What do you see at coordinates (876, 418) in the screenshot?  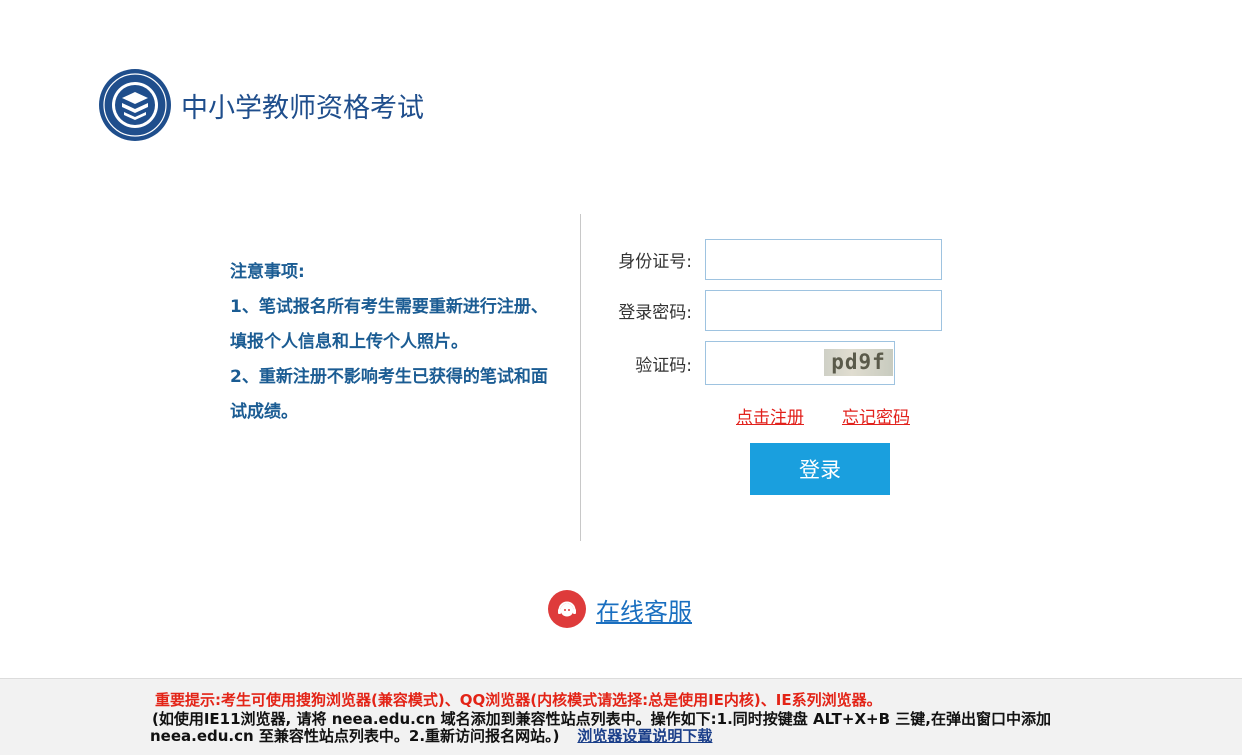 I see `forgot-password-link: 忘记密码` at bounding box center [876, 418].